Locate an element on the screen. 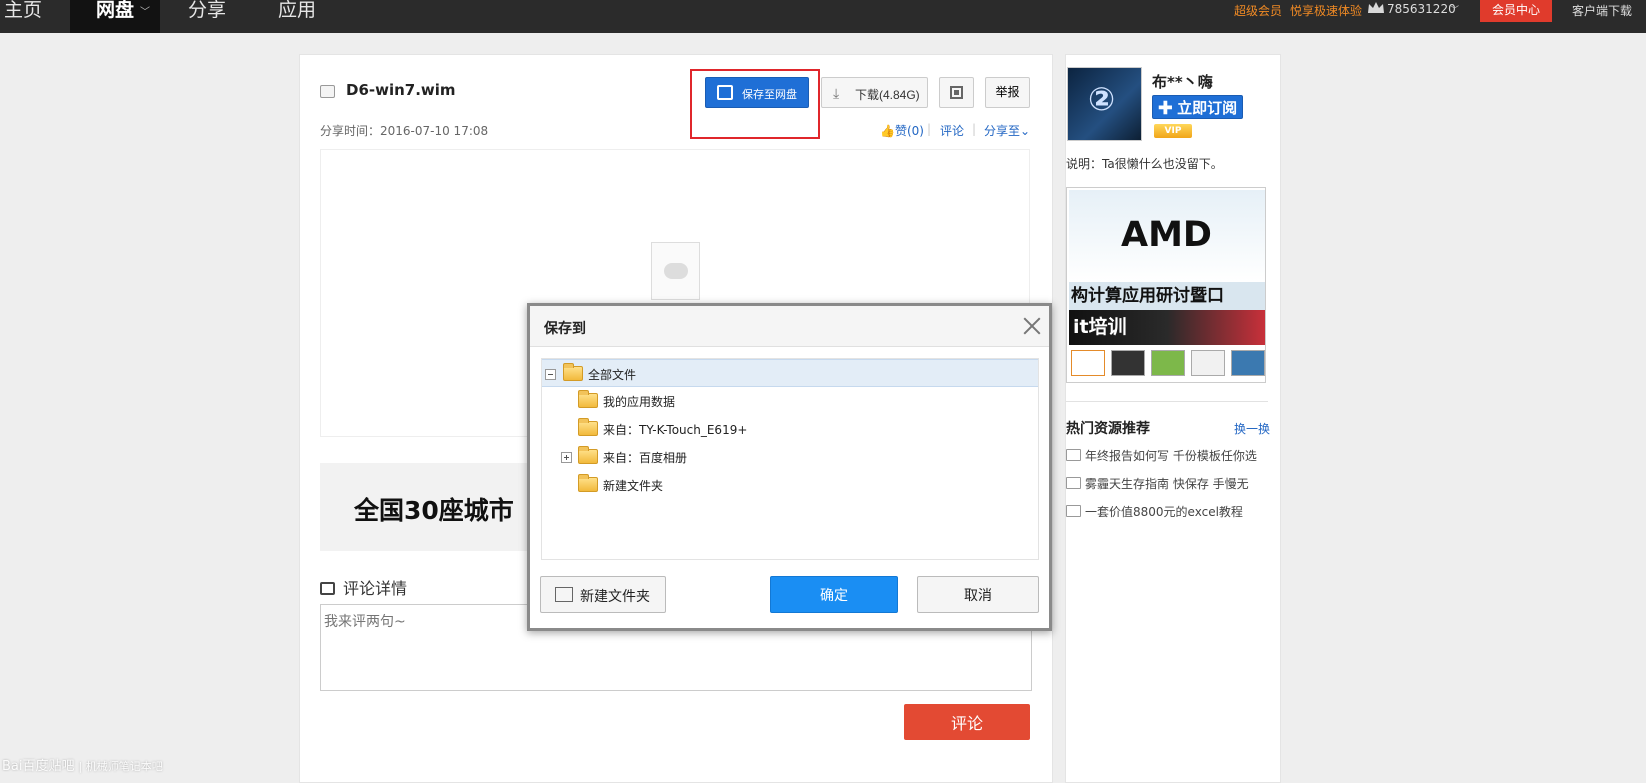 Image resolution: width=1646 pixels, height=783 pixels. subscribe-label: 立即订阅 is located at coordinates (1207, 108).